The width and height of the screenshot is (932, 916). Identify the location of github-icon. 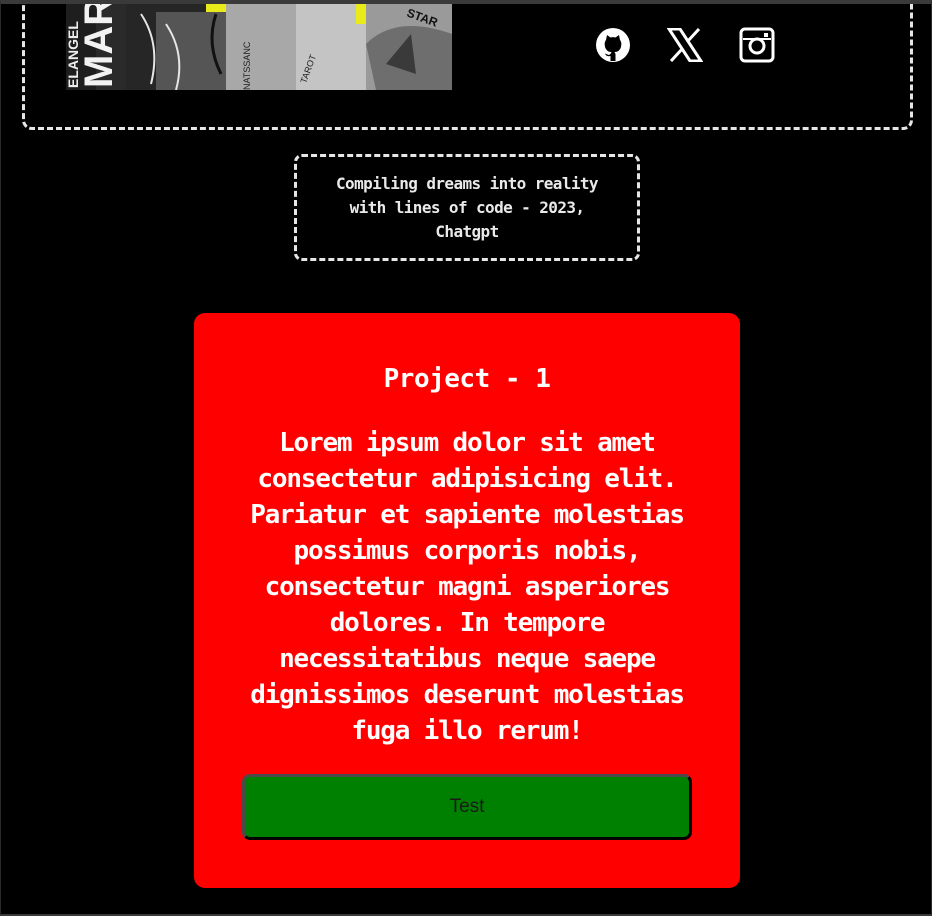
(613, 47).